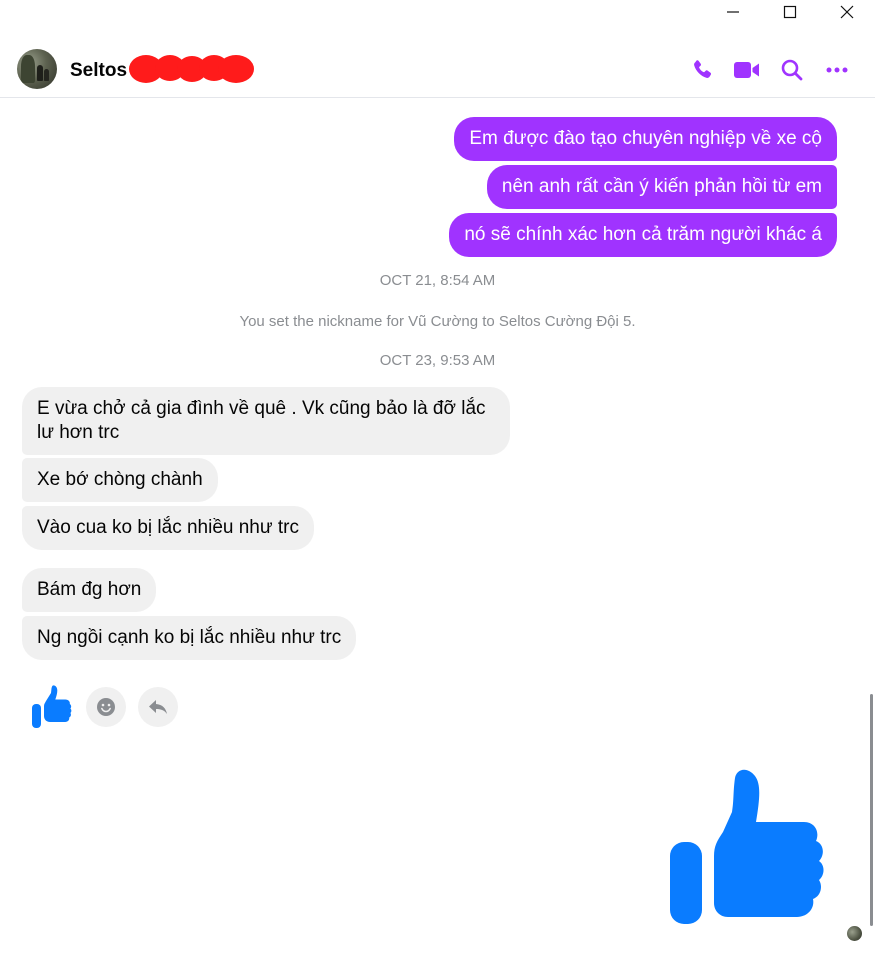  What do you see at coordinates (89, 590) in the screenshot?
I see `incoming-message: Bám đg hơn` at bounding box center [89, 590].